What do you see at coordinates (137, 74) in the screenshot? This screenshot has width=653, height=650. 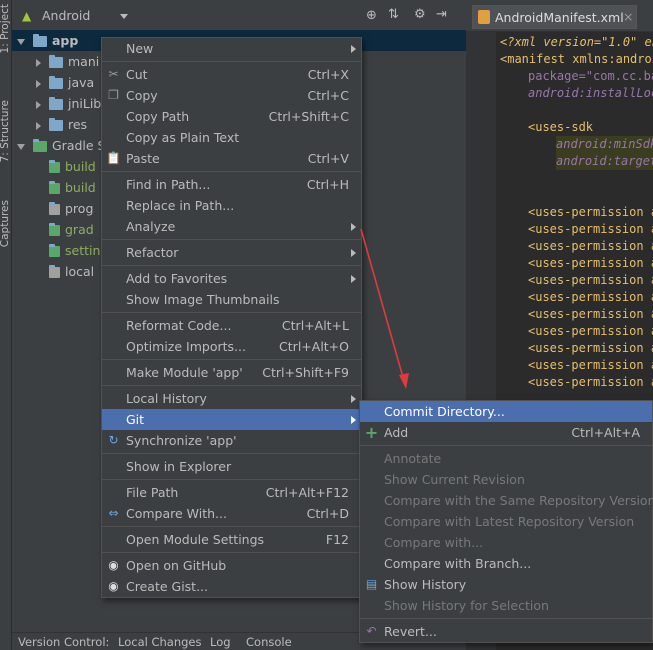 I see `menu-item-label: Cut` at bounding box center [137, 74].